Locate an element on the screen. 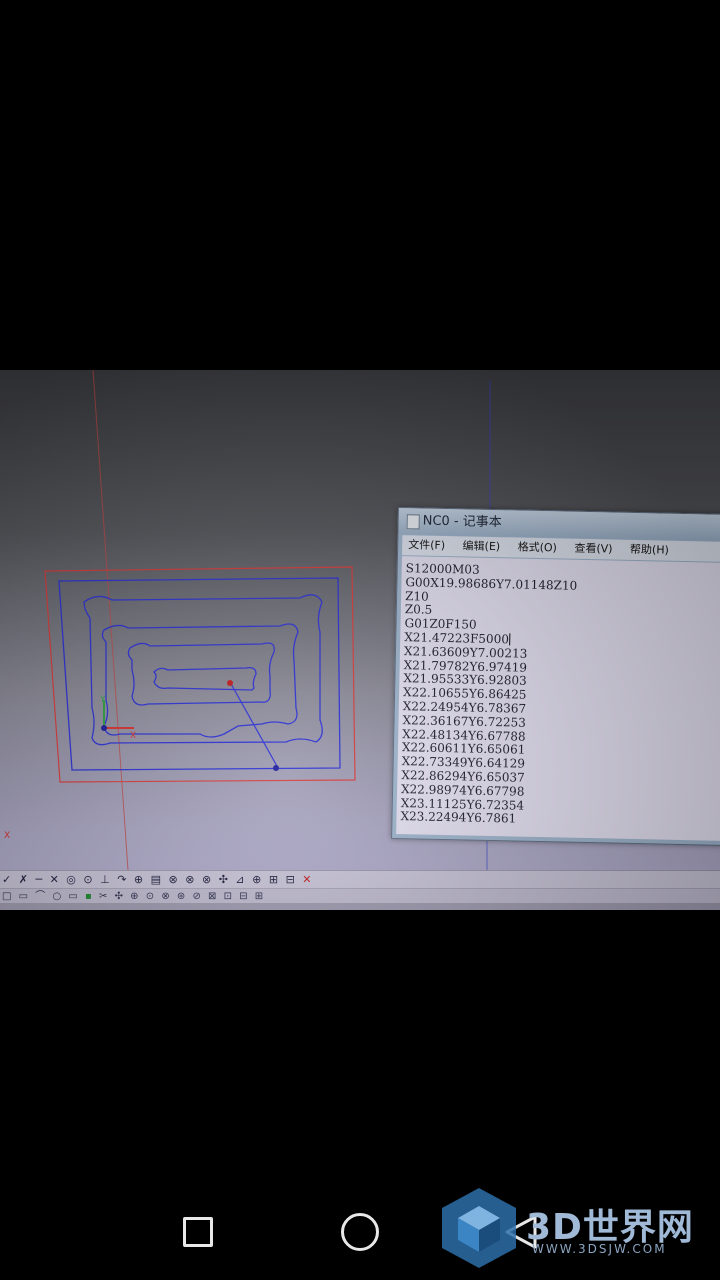 Image resolution: width=720 pixels, height=1280 pixels. menu-edit: 编辑(E) is located at coordinates (481, 546).